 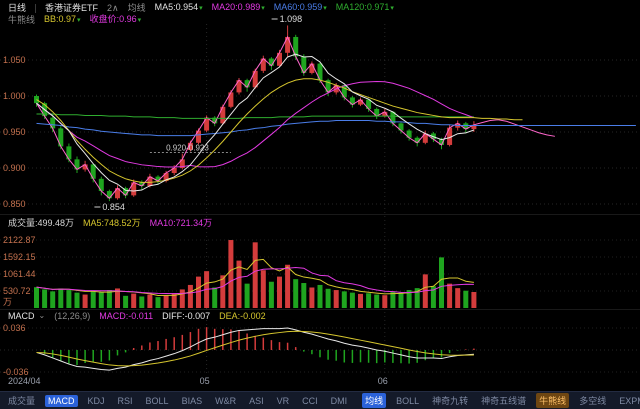 I want to click on ma60-line, so click(x=336, y=128).